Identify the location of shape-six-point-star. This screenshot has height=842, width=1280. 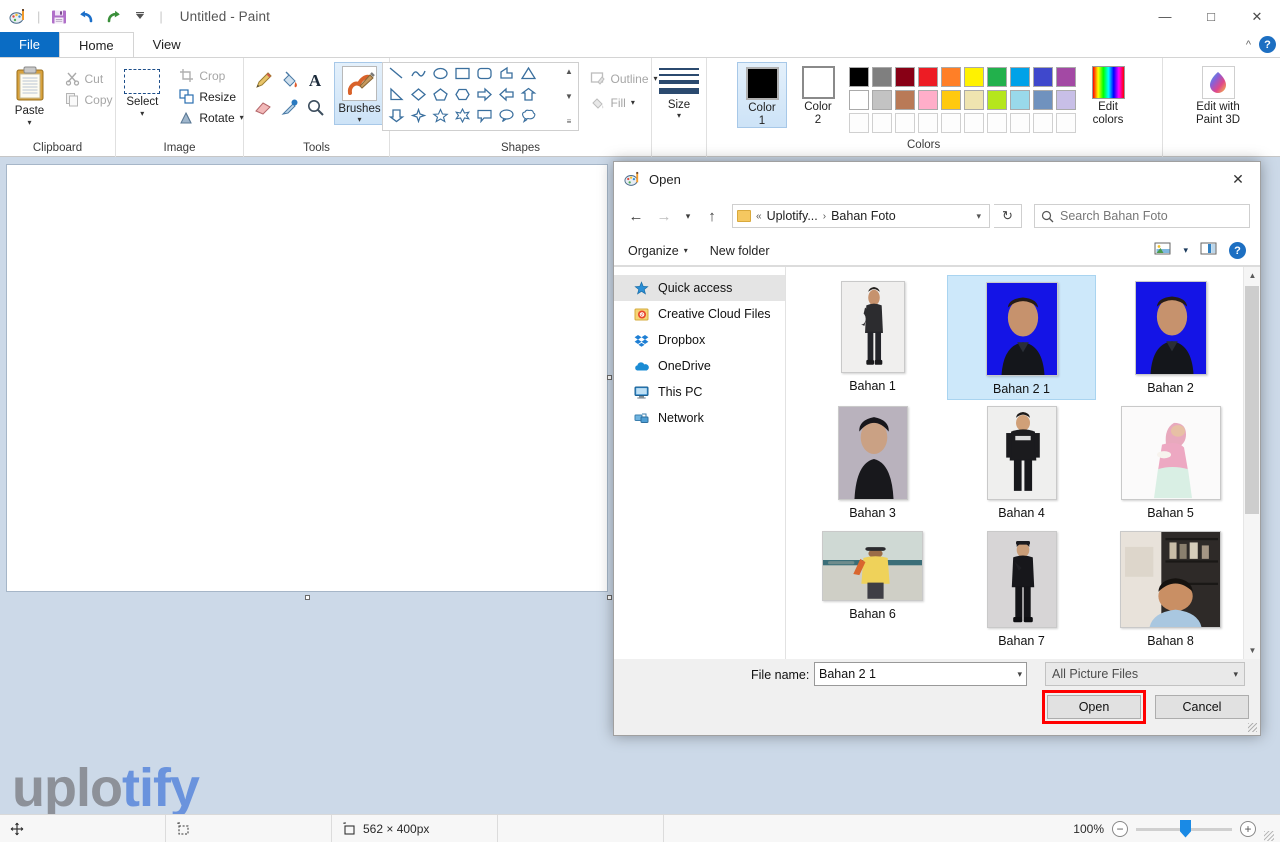
(462, 117).